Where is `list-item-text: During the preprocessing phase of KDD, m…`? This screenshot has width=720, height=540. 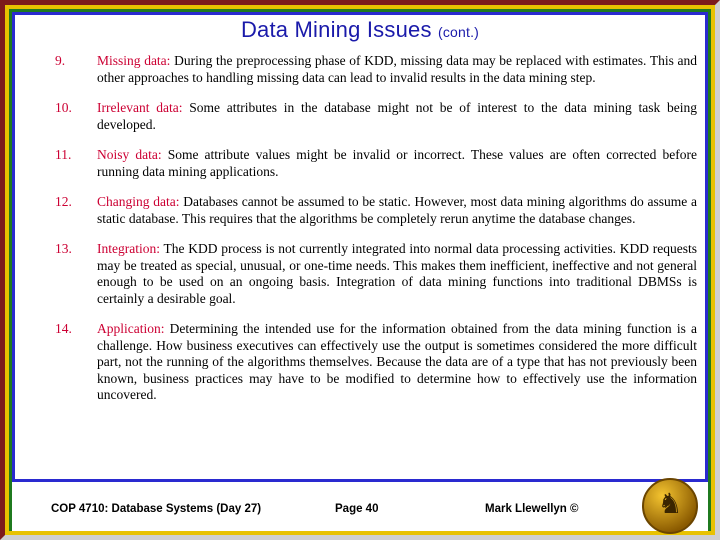
list-item-text: During the preprocessing phase of KDD, m… is located at coordinates (397, 69).